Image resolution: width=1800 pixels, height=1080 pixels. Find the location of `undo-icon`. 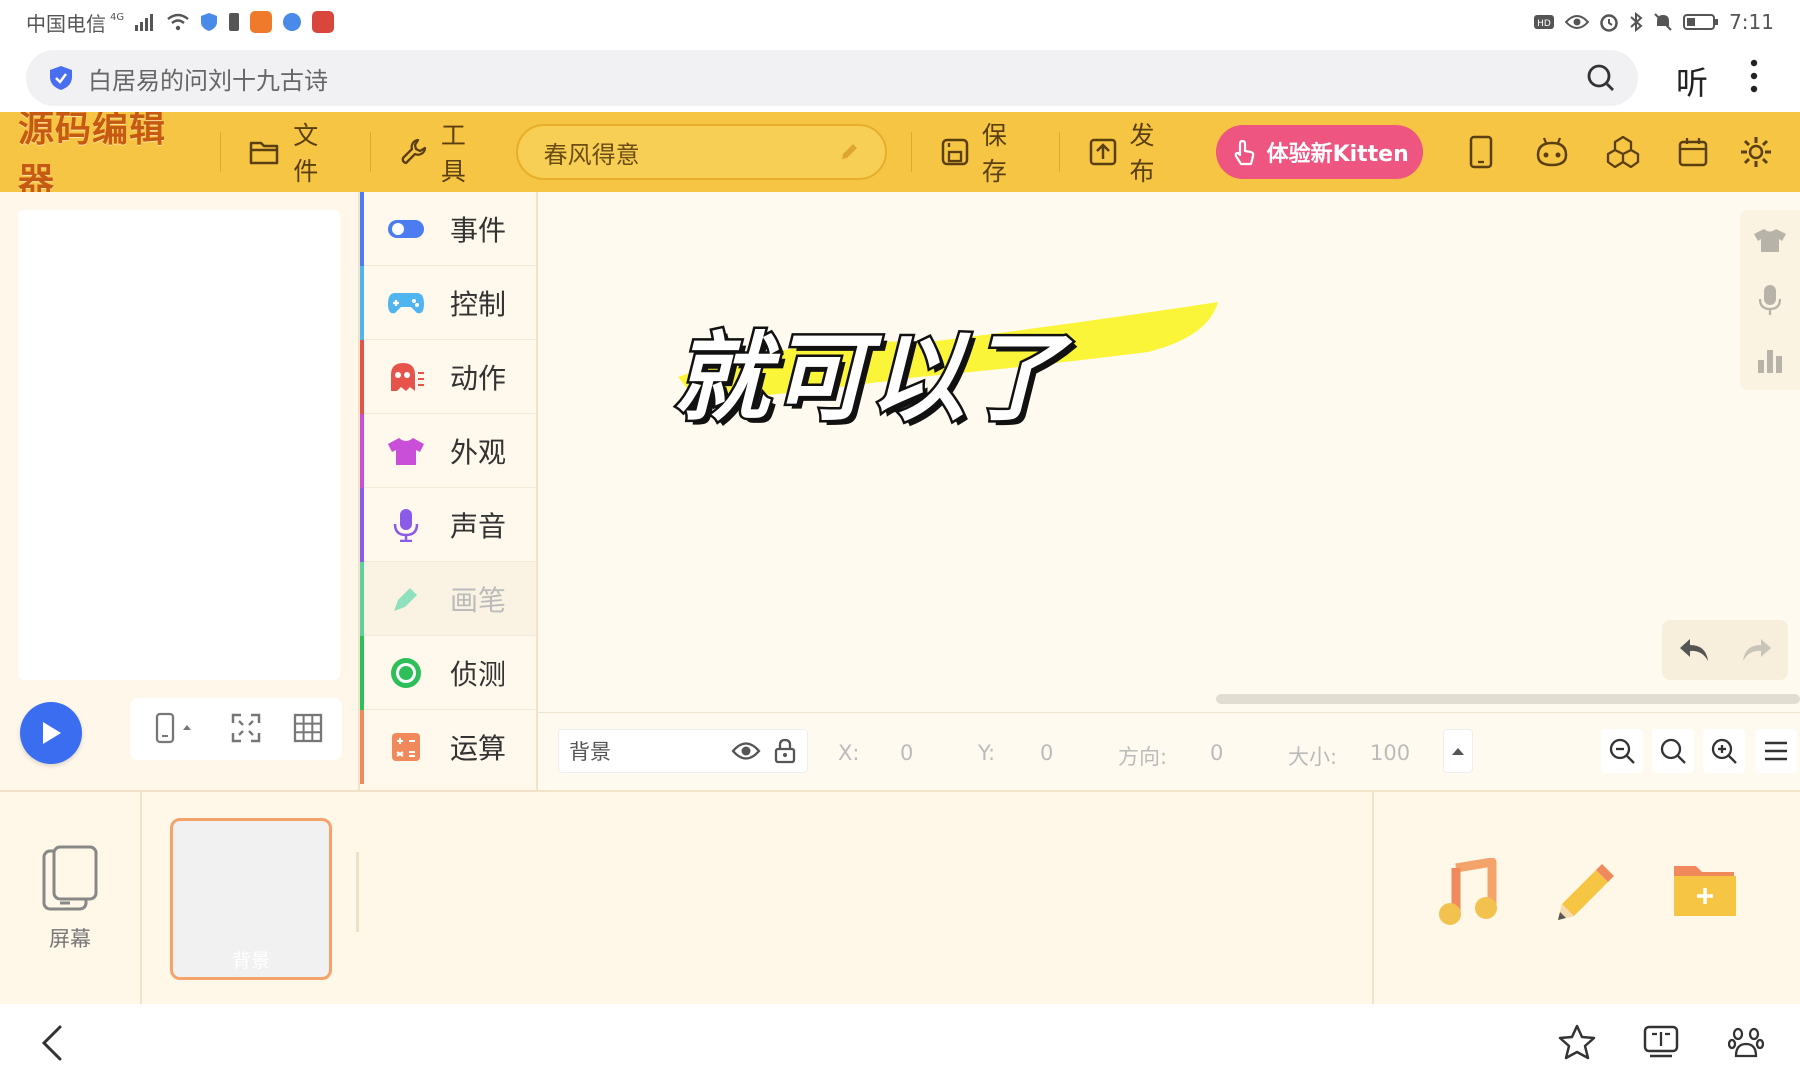

undo-icon is located at coordinates (1693, 650).